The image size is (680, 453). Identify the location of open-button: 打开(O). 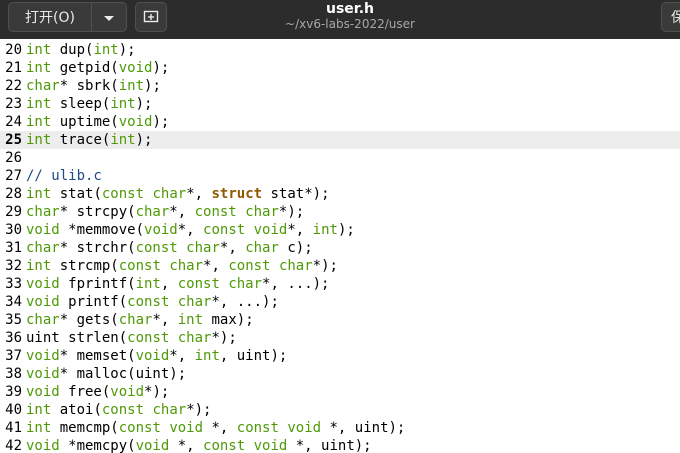
(49, 17).